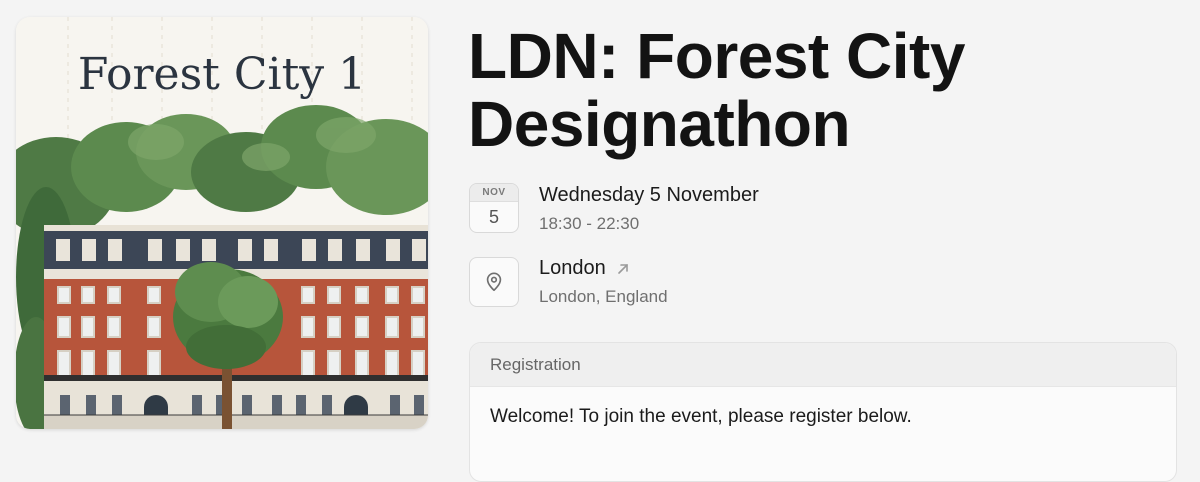 The height and width of the screenshot is (482, 1200). Describe the element at coordinates (649, 195) in the screenshot. I see `event-date: Wednesday 5 November` at that location.